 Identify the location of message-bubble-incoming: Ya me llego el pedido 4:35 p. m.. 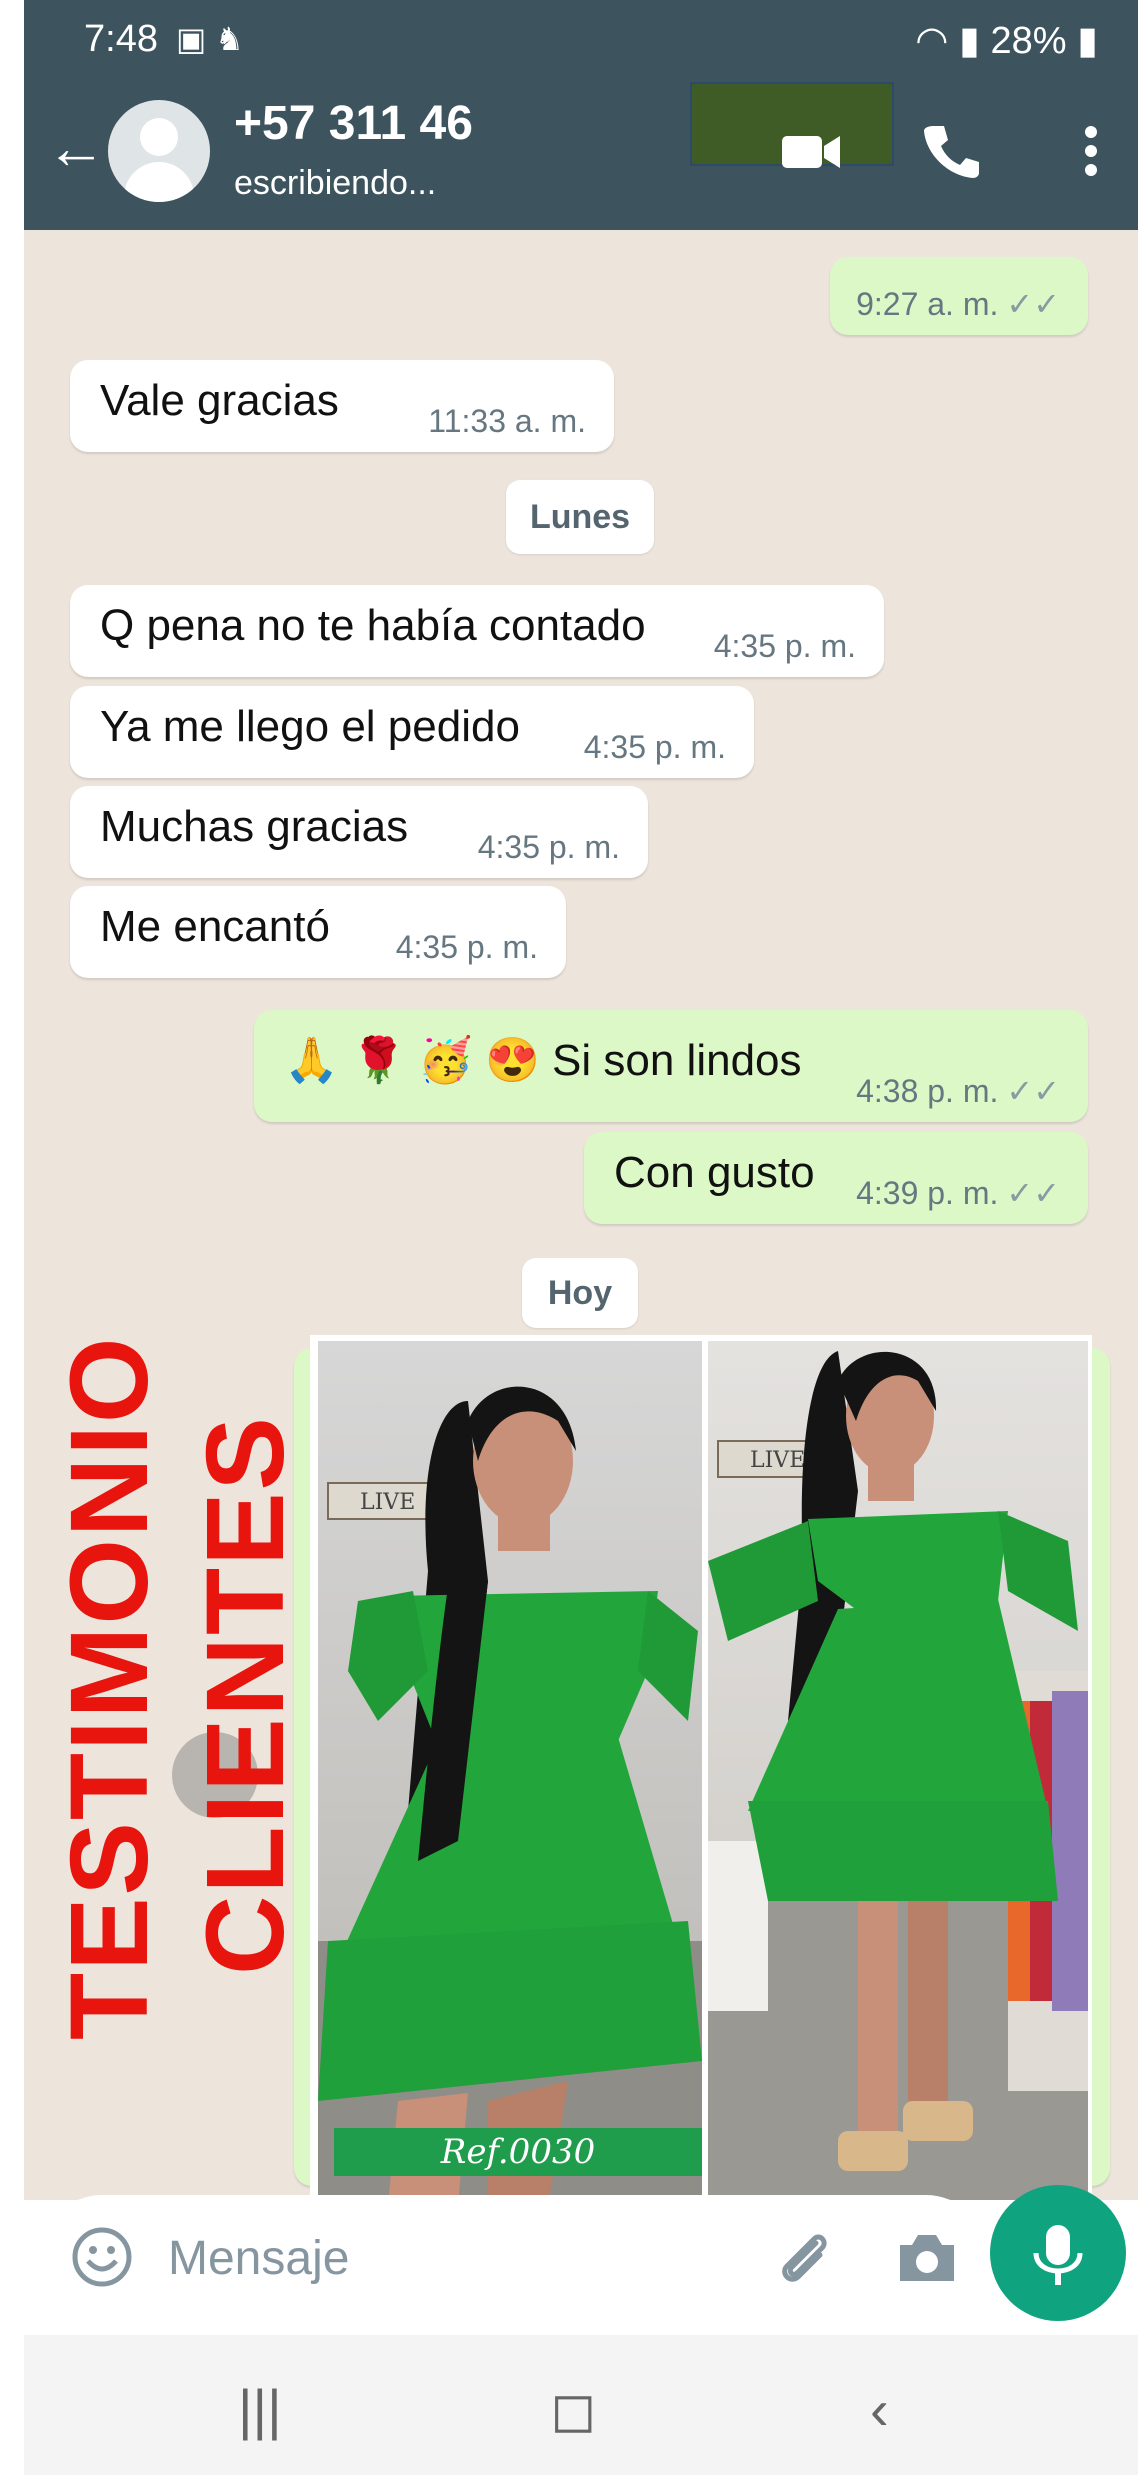
(412, 732).